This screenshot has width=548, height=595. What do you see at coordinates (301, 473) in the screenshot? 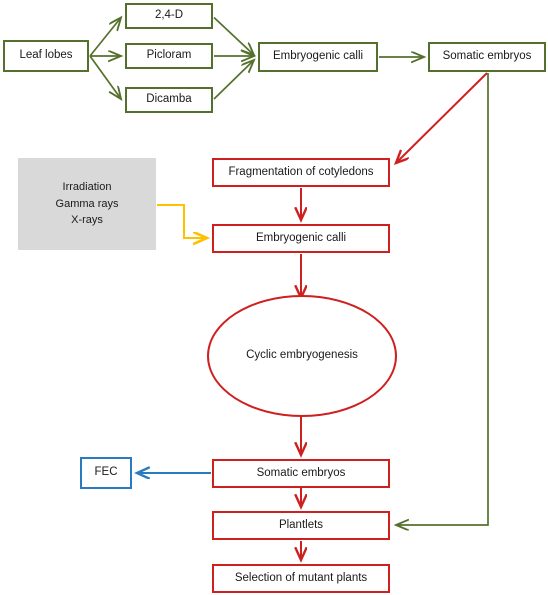
I see `node-somatic-embryos-red: Somatic embryos` at bounding box center [301, 473].